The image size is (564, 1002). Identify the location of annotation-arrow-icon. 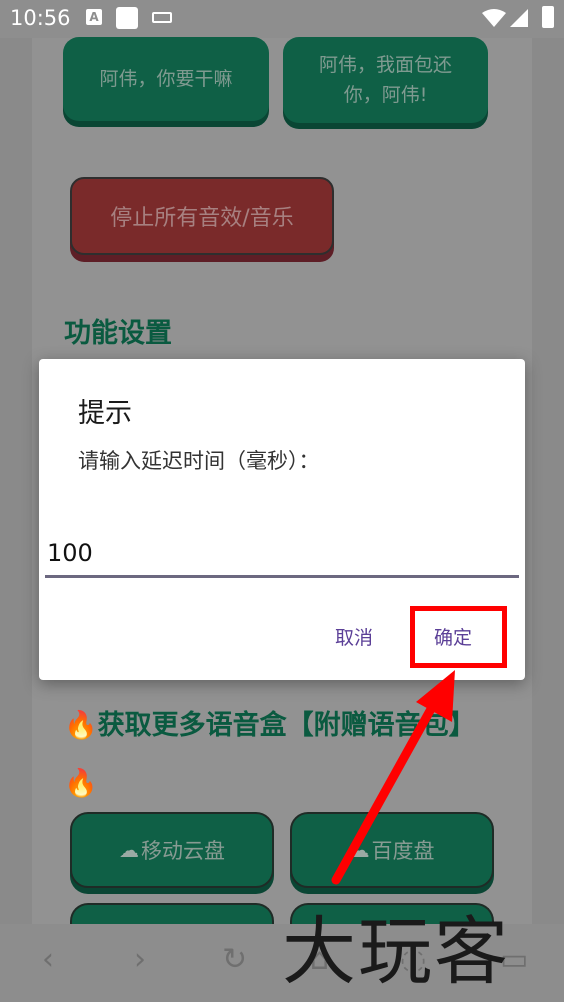
(393, 777).